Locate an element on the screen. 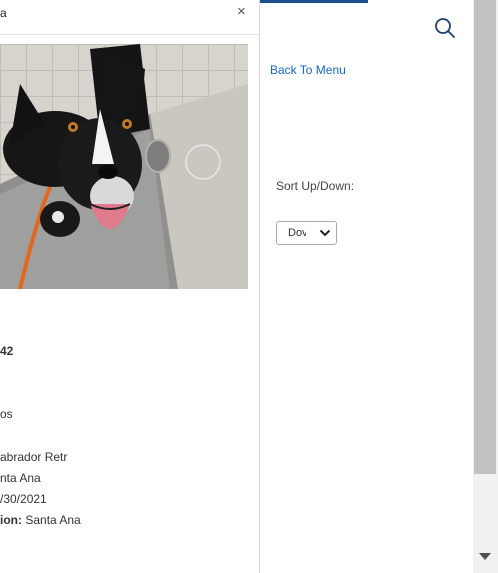 This screenshot has height=573, width=498. scrollbar is located at coordinates (485, 286).